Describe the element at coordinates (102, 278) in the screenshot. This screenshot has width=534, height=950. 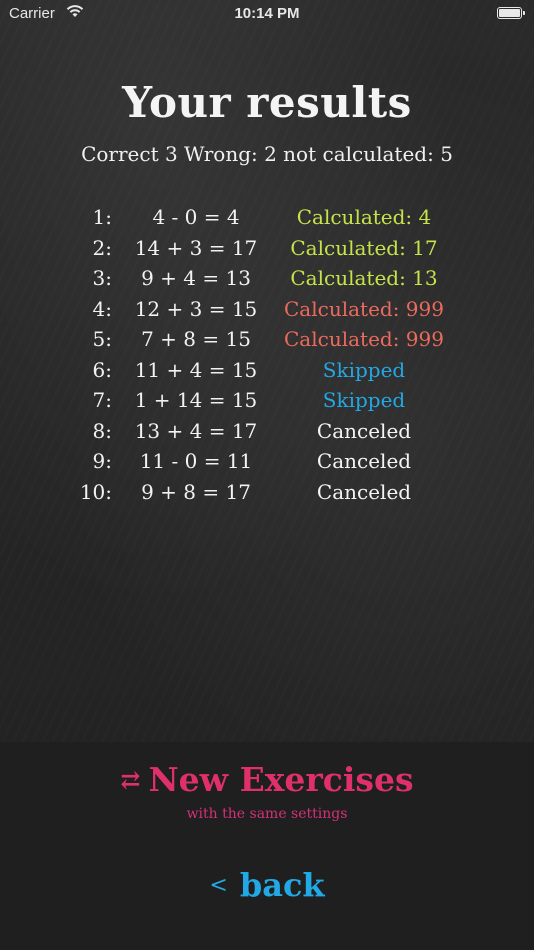
I see `result-index: 3:` at that location.